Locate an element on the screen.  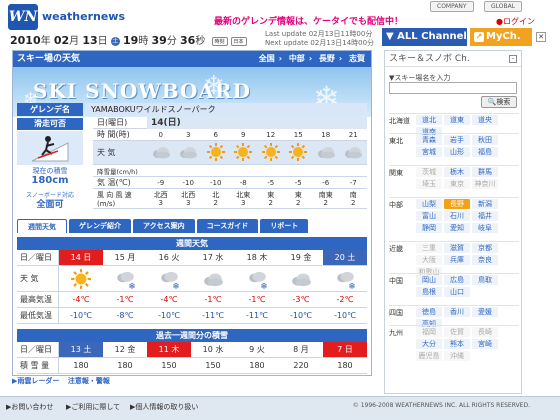
all-channel-tab: ▼ ALL Channel is located at coordinates (424, 37).